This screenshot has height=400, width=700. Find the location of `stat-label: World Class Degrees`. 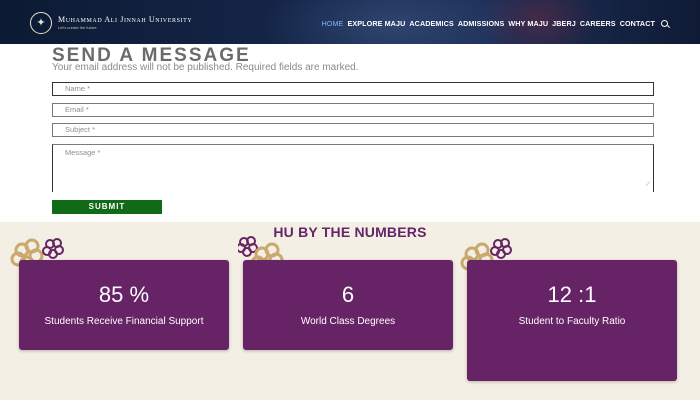

stat-label: World Class Degrees is located at coordinates (348, 321).